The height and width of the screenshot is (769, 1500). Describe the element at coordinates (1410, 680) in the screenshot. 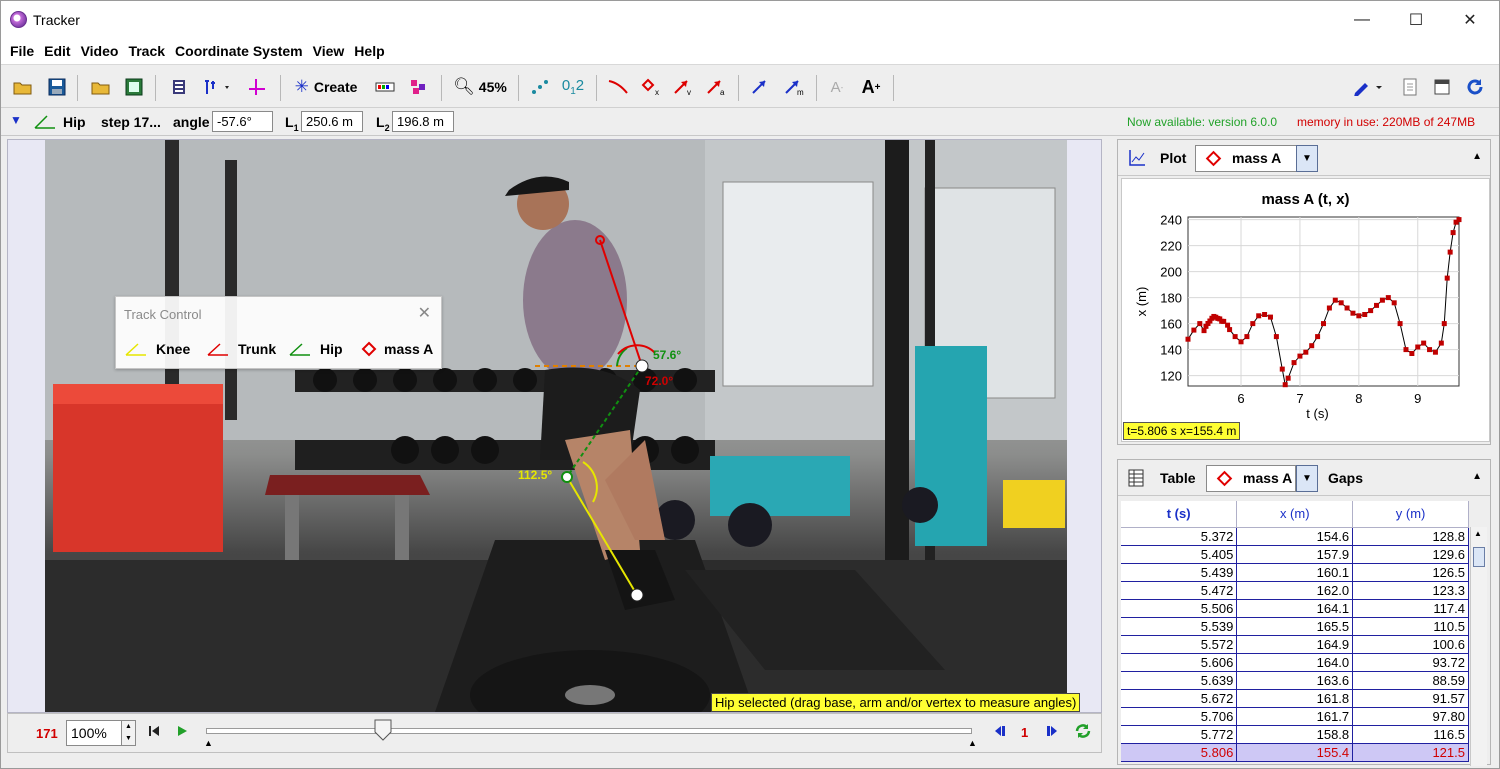

I see `cell-y: 88.59` at that location.